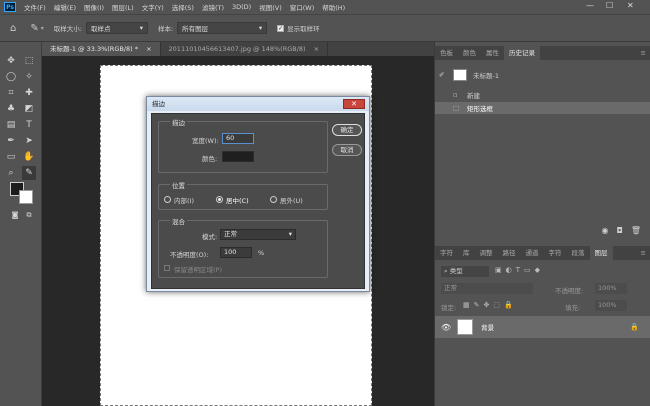 This screenshot has height=406, width=650. What do you see at coordinates (466, 253) in the screenshot?
I see `tab-library: 库` at bounding box center [466, 253].